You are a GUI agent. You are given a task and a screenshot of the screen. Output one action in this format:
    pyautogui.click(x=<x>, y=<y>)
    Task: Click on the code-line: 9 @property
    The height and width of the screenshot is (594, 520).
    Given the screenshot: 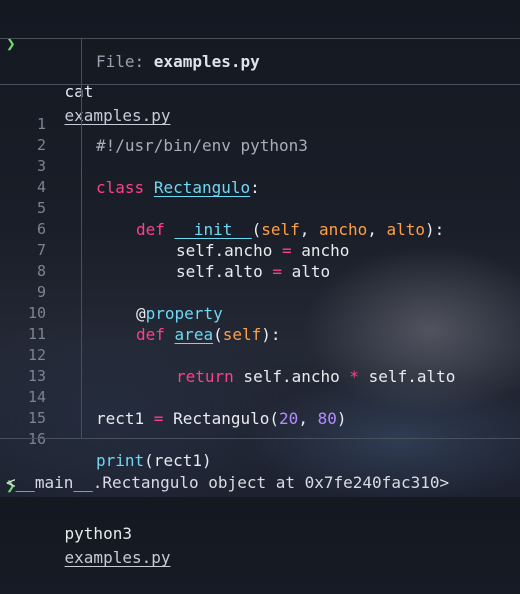 What is the action you would take?
    pyautogui.click(x=260, y=292)
    